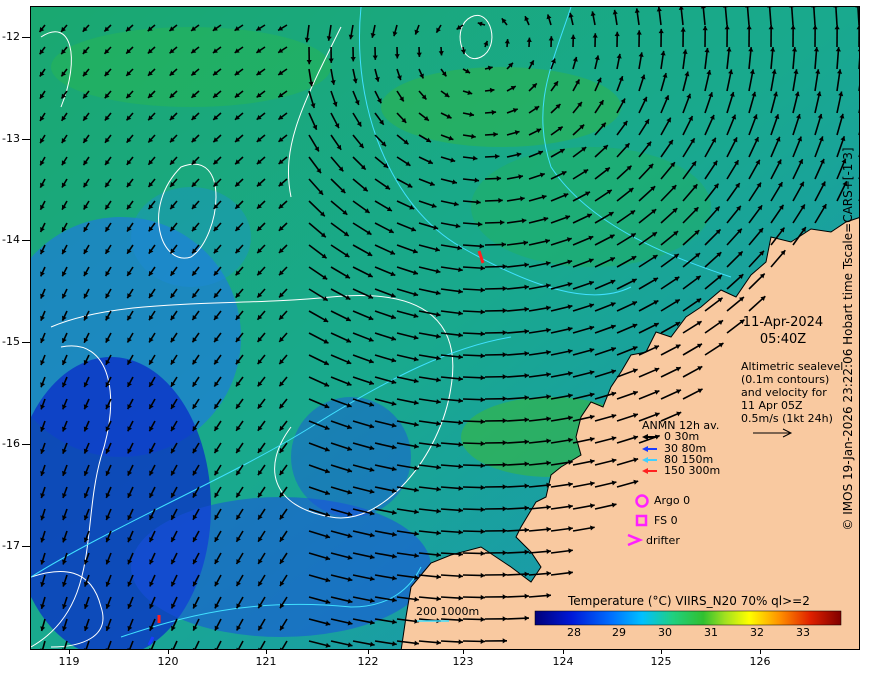  I want to click on description-line: 0.5m/s (1kt 24h), so click(787, 418).